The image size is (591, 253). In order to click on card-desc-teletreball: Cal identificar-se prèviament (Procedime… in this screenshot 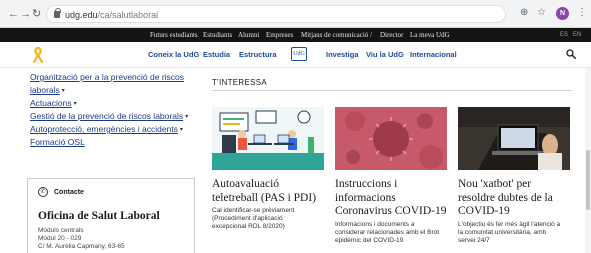, I will do `click(253, 219)`.